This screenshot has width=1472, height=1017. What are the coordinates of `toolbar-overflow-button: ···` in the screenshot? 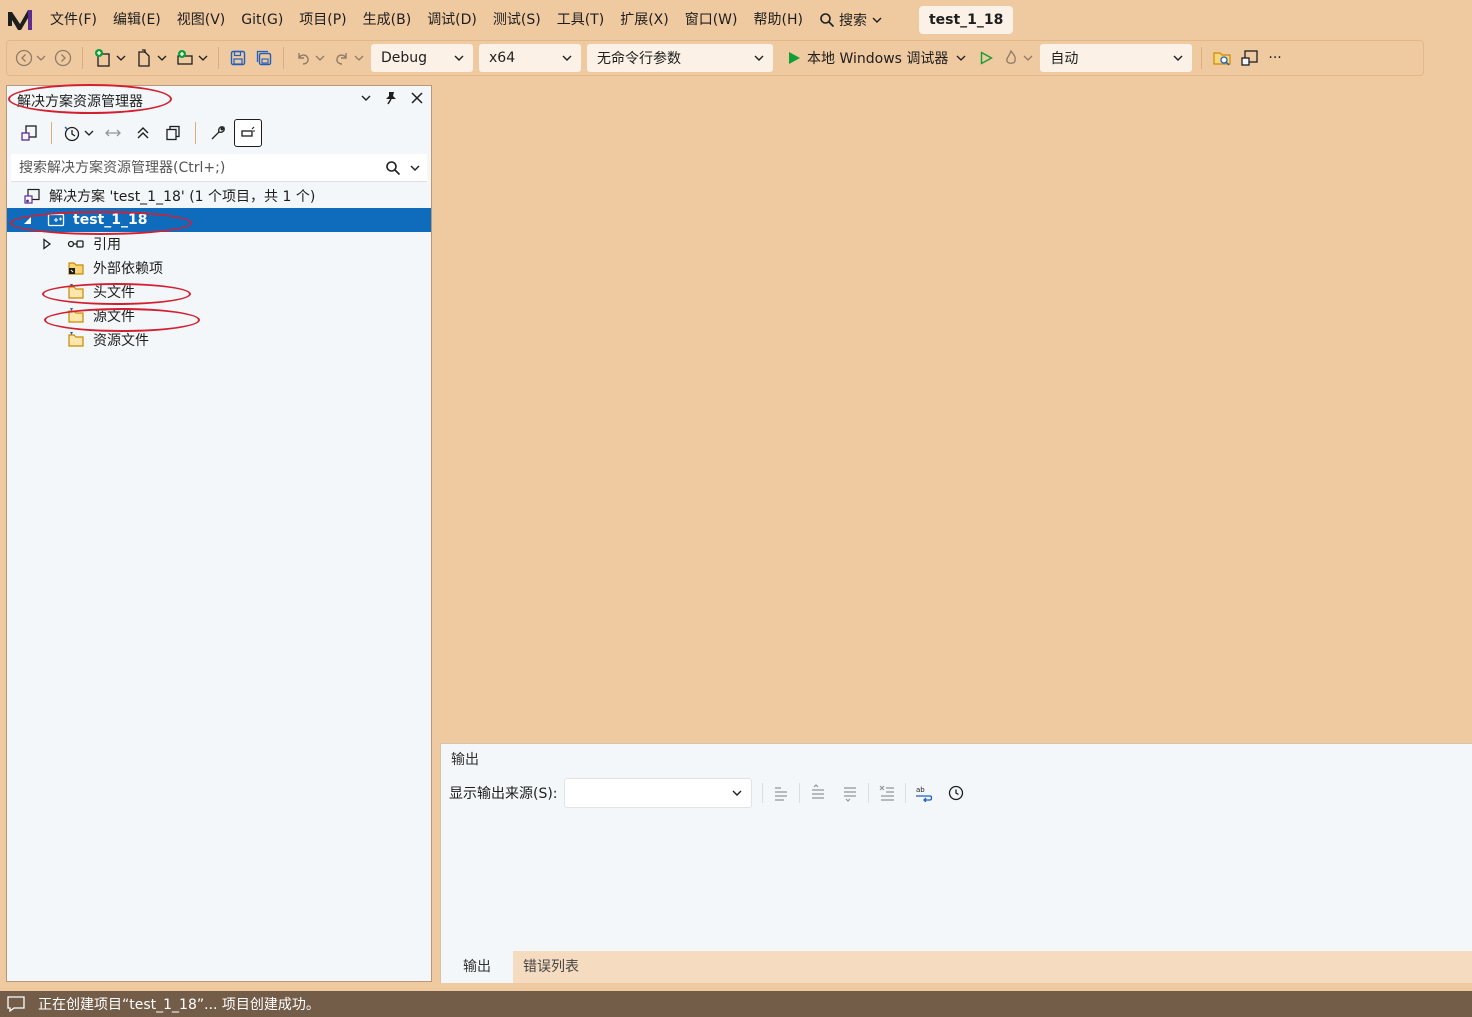 It's located at (1274, 58).